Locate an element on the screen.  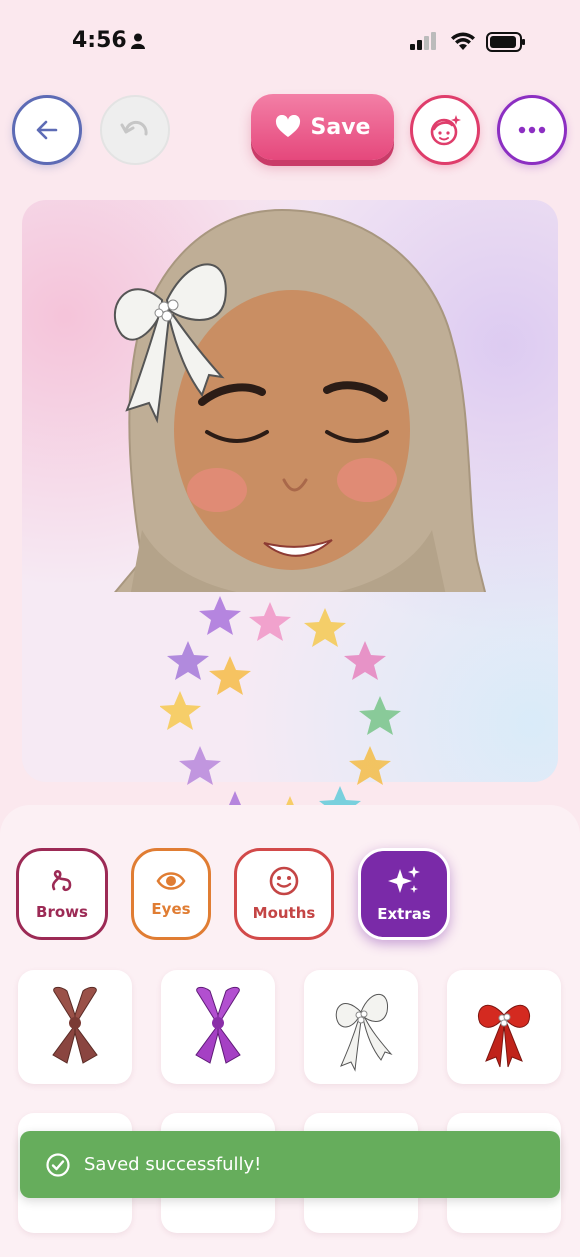
save-button: Save is located at coordinates (322, 127).